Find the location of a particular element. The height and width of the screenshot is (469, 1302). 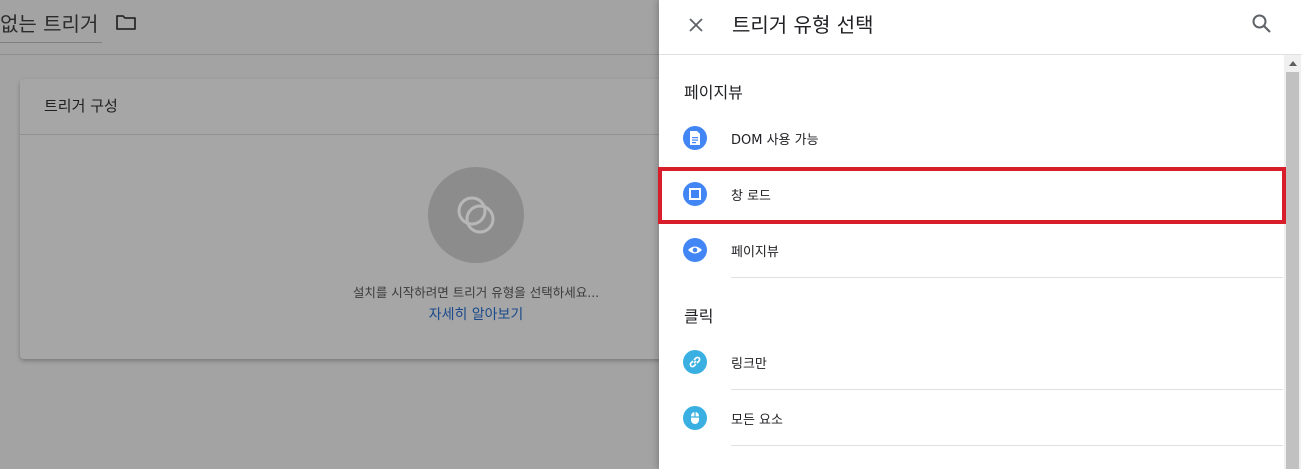

trigger-placeholder-icon is located at coordinates (476, 215).